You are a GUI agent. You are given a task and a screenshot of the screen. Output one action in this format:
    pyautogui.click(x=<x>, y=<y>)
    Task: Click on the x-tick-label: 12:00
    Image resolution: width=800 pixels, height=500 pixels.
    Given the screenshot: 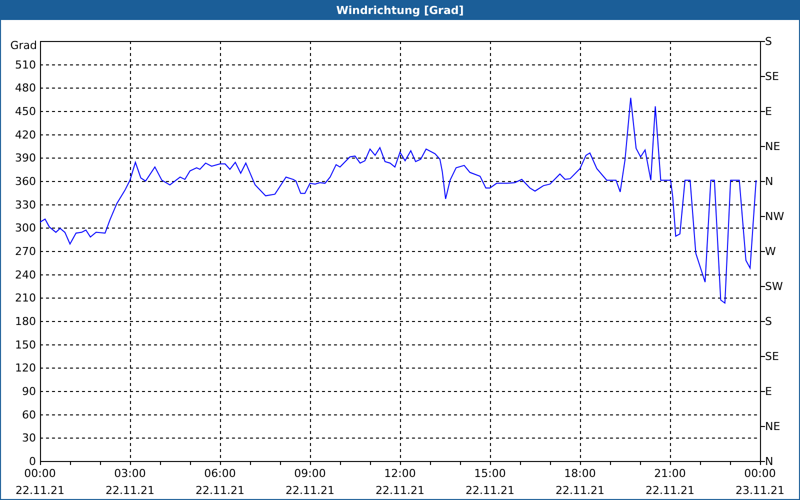 What is the action you would take?
    pyautogui.click(x=400, y=473)
    